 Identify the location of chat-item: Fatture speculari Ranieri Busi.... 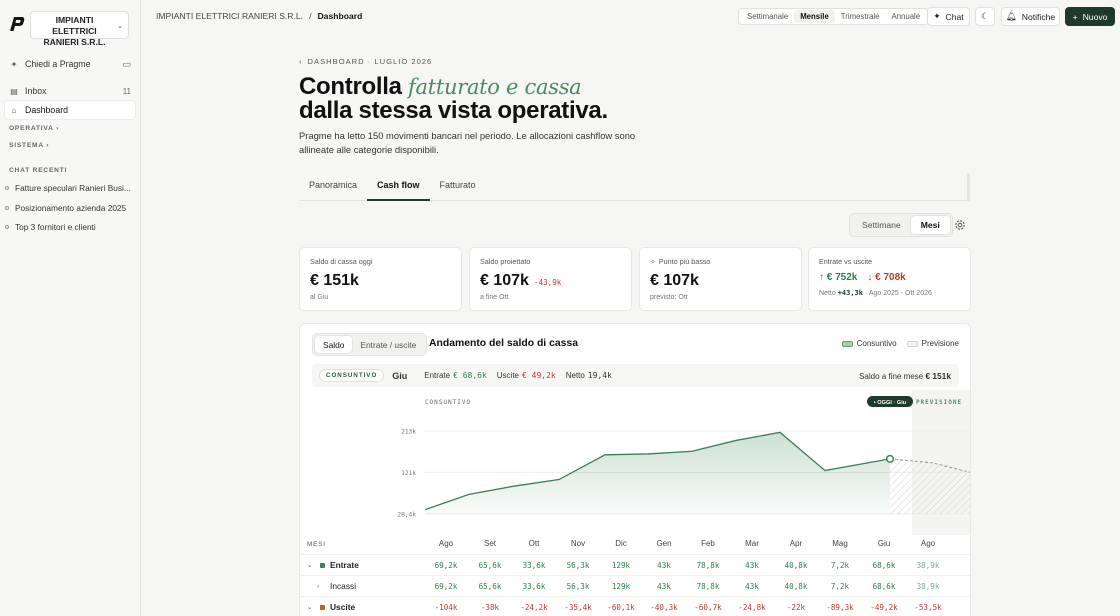
(70, 188).